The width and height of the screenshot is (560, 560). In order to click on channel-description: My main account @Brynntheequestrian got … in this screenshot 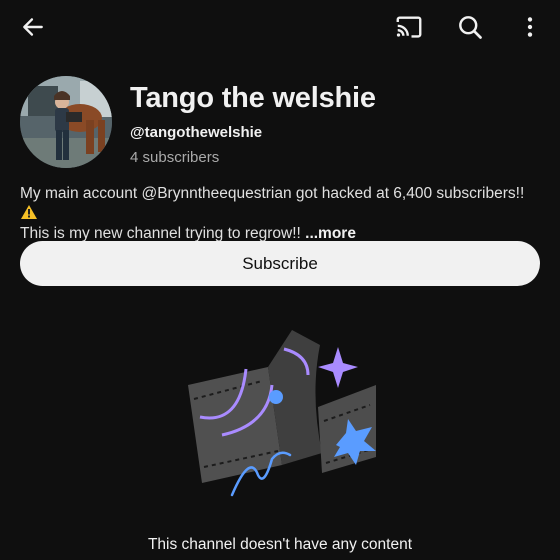, I will do `click(282, 214)`.